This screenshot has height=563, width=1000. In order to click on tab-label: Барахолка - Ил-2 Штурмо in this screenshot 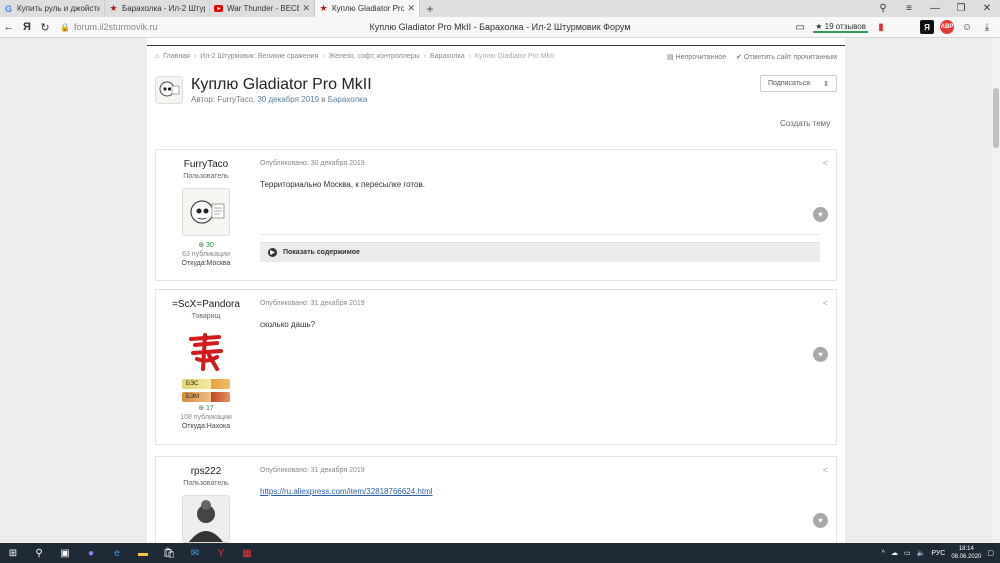, I will do `click(163, 8)`.